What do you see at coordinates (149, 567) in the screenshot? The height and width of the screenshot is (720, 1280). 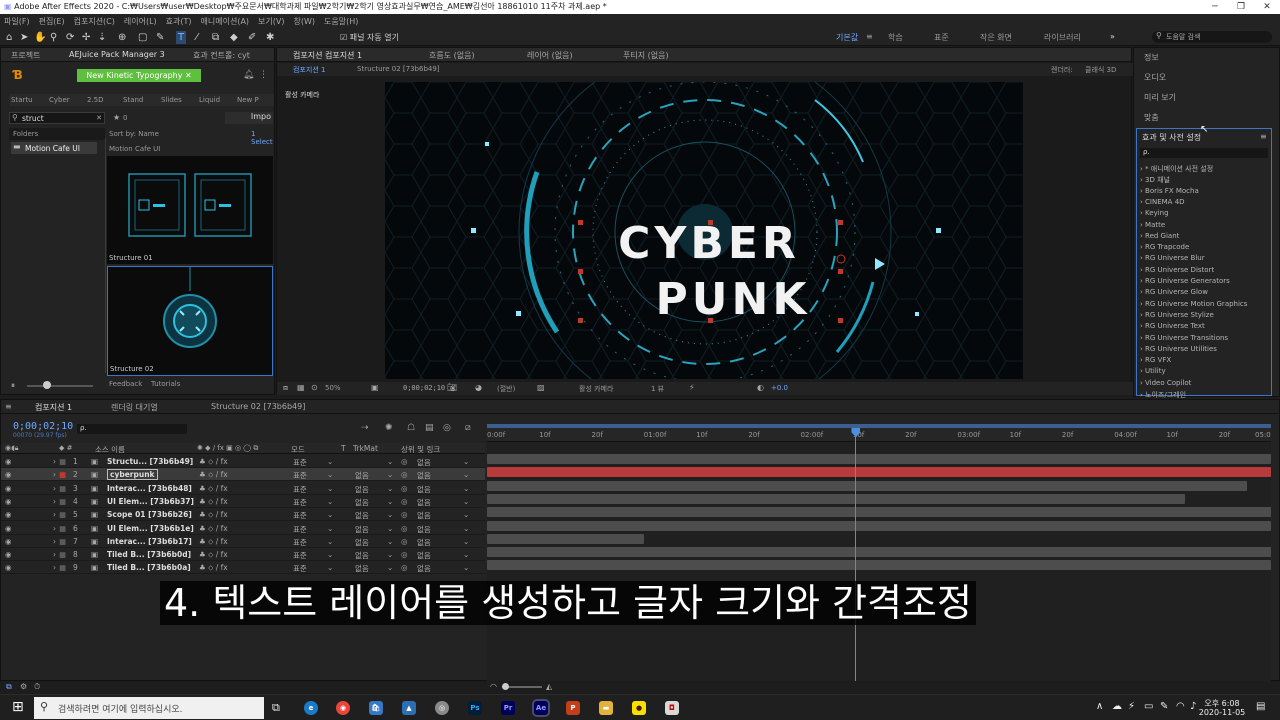 I see `layer-name: Tiled B... [73b6b0a]` at bounding box center [149, 567].